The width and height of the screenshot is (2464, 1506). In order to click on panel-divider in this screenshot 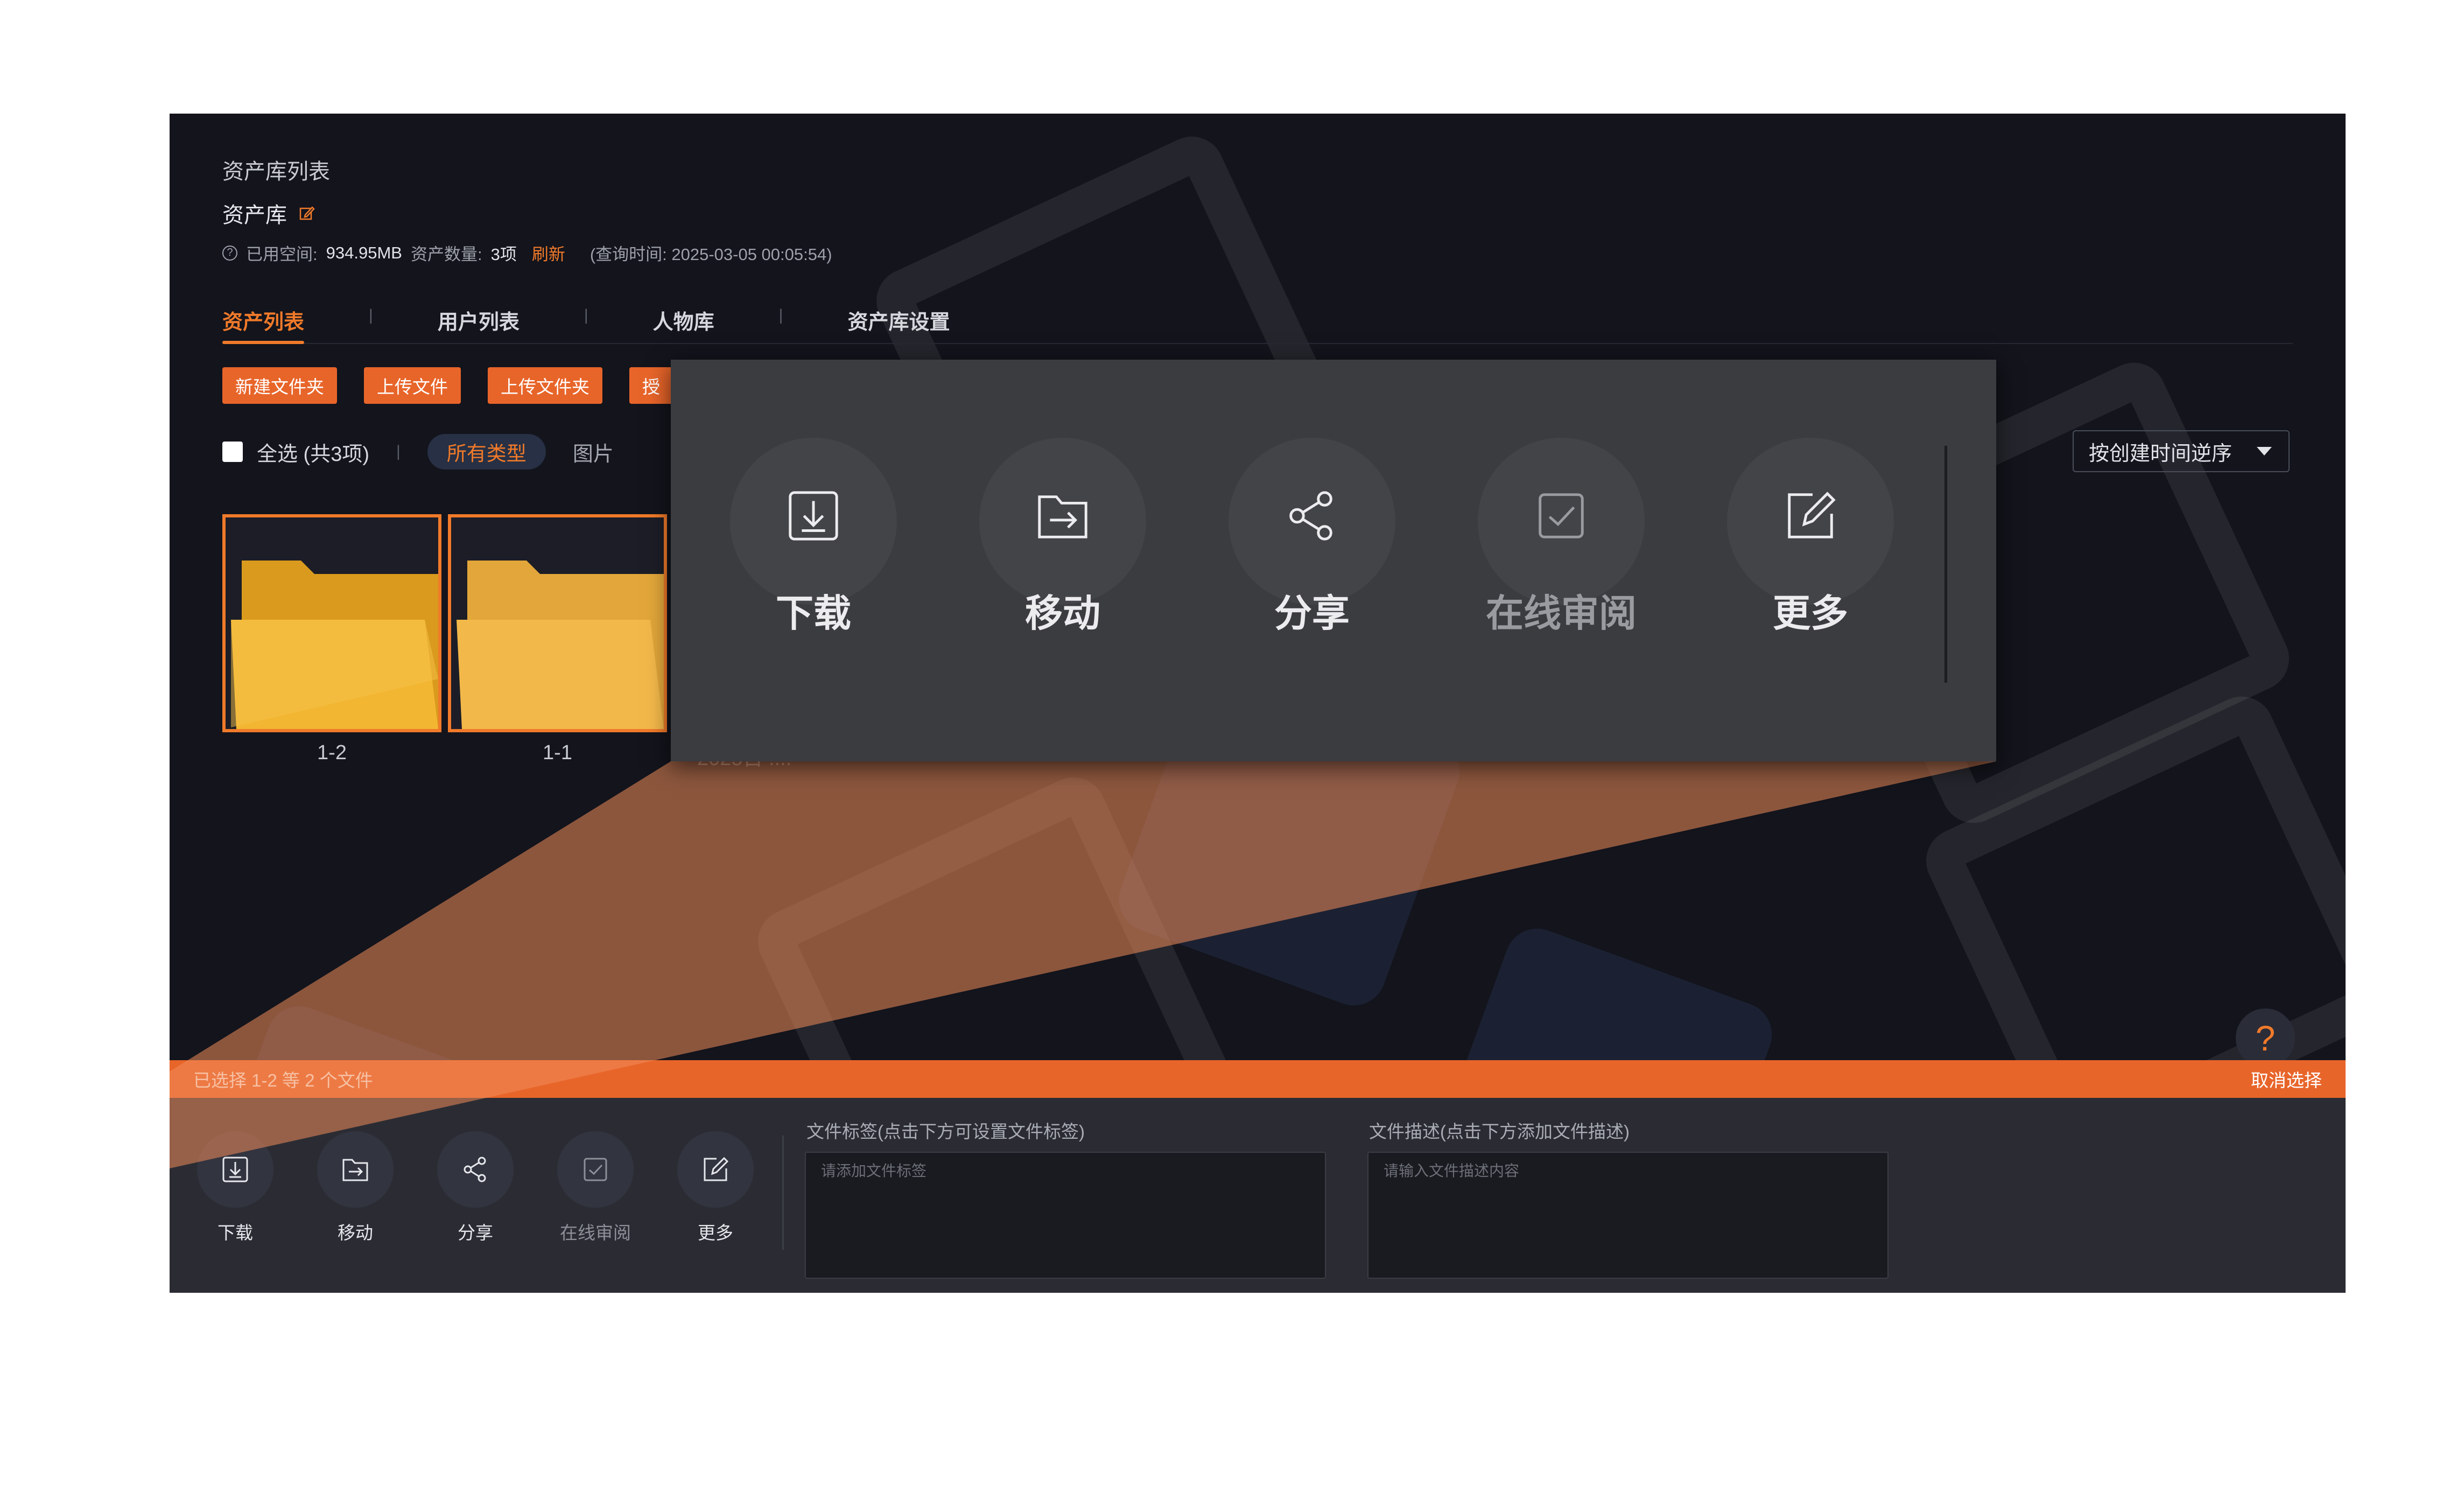, I will do `click(783, 1193)`.